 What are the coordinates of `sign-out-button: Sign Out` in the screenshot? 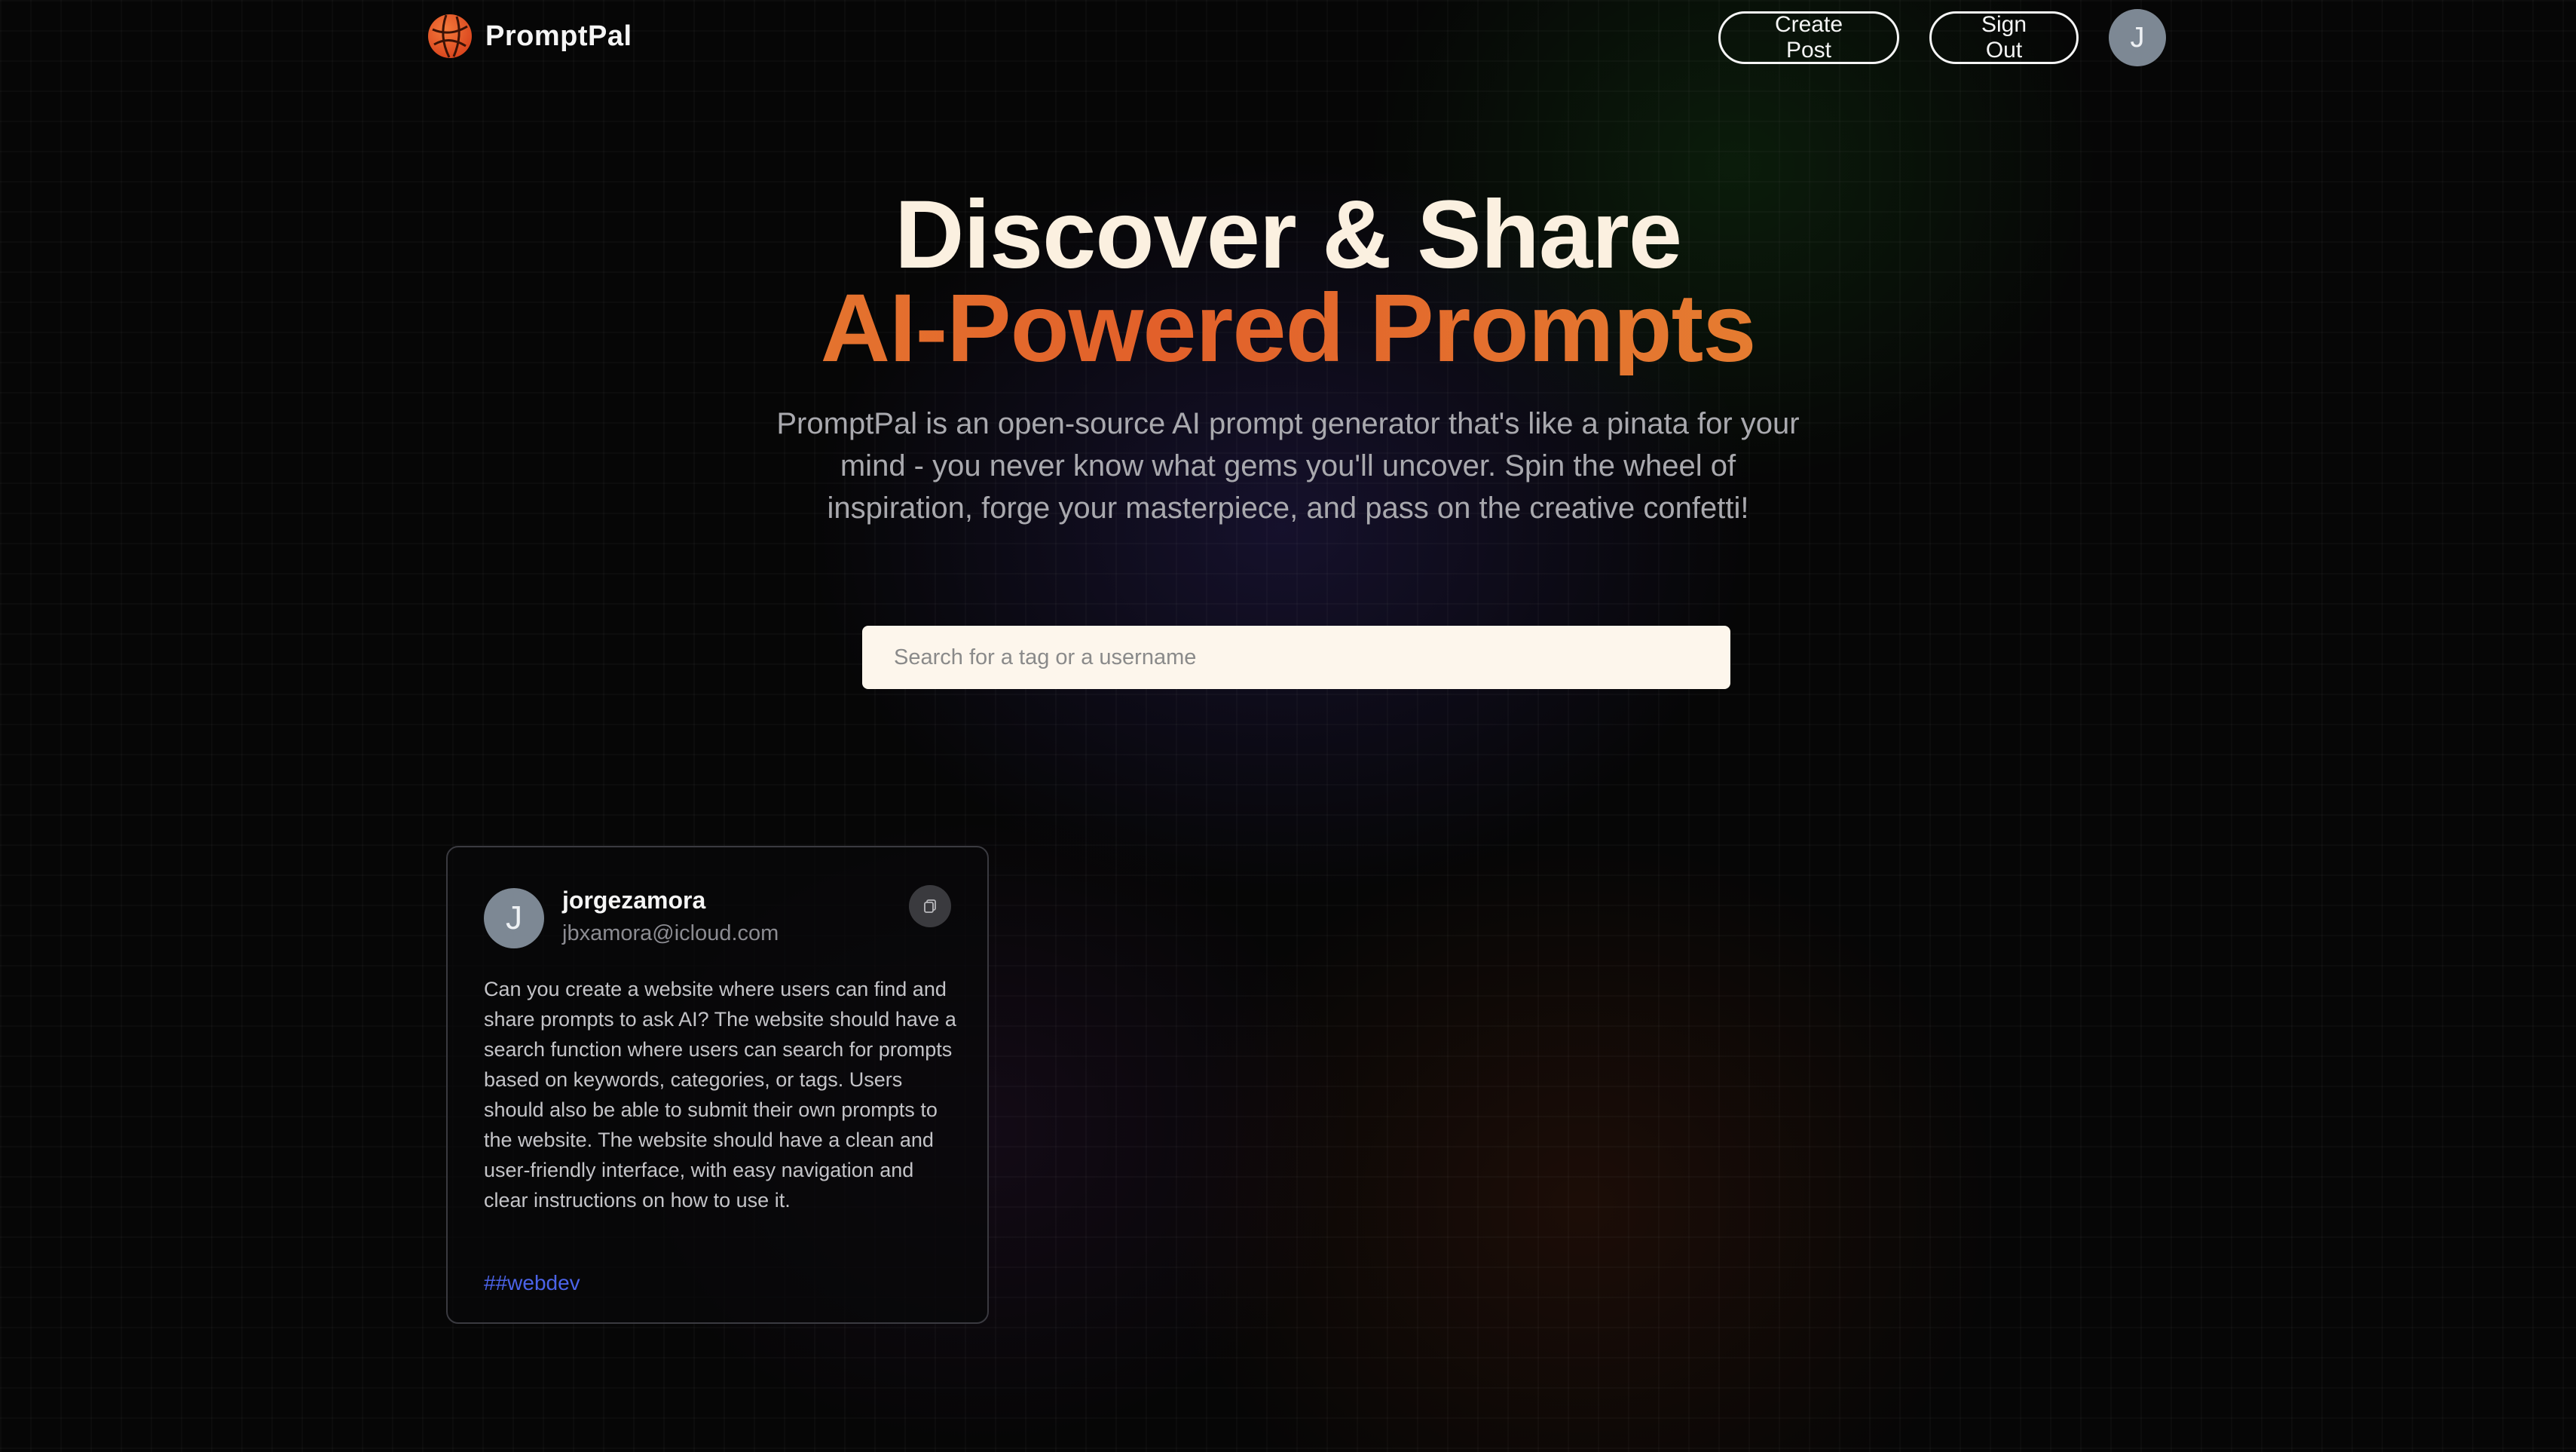 It's located at (2004, 37).